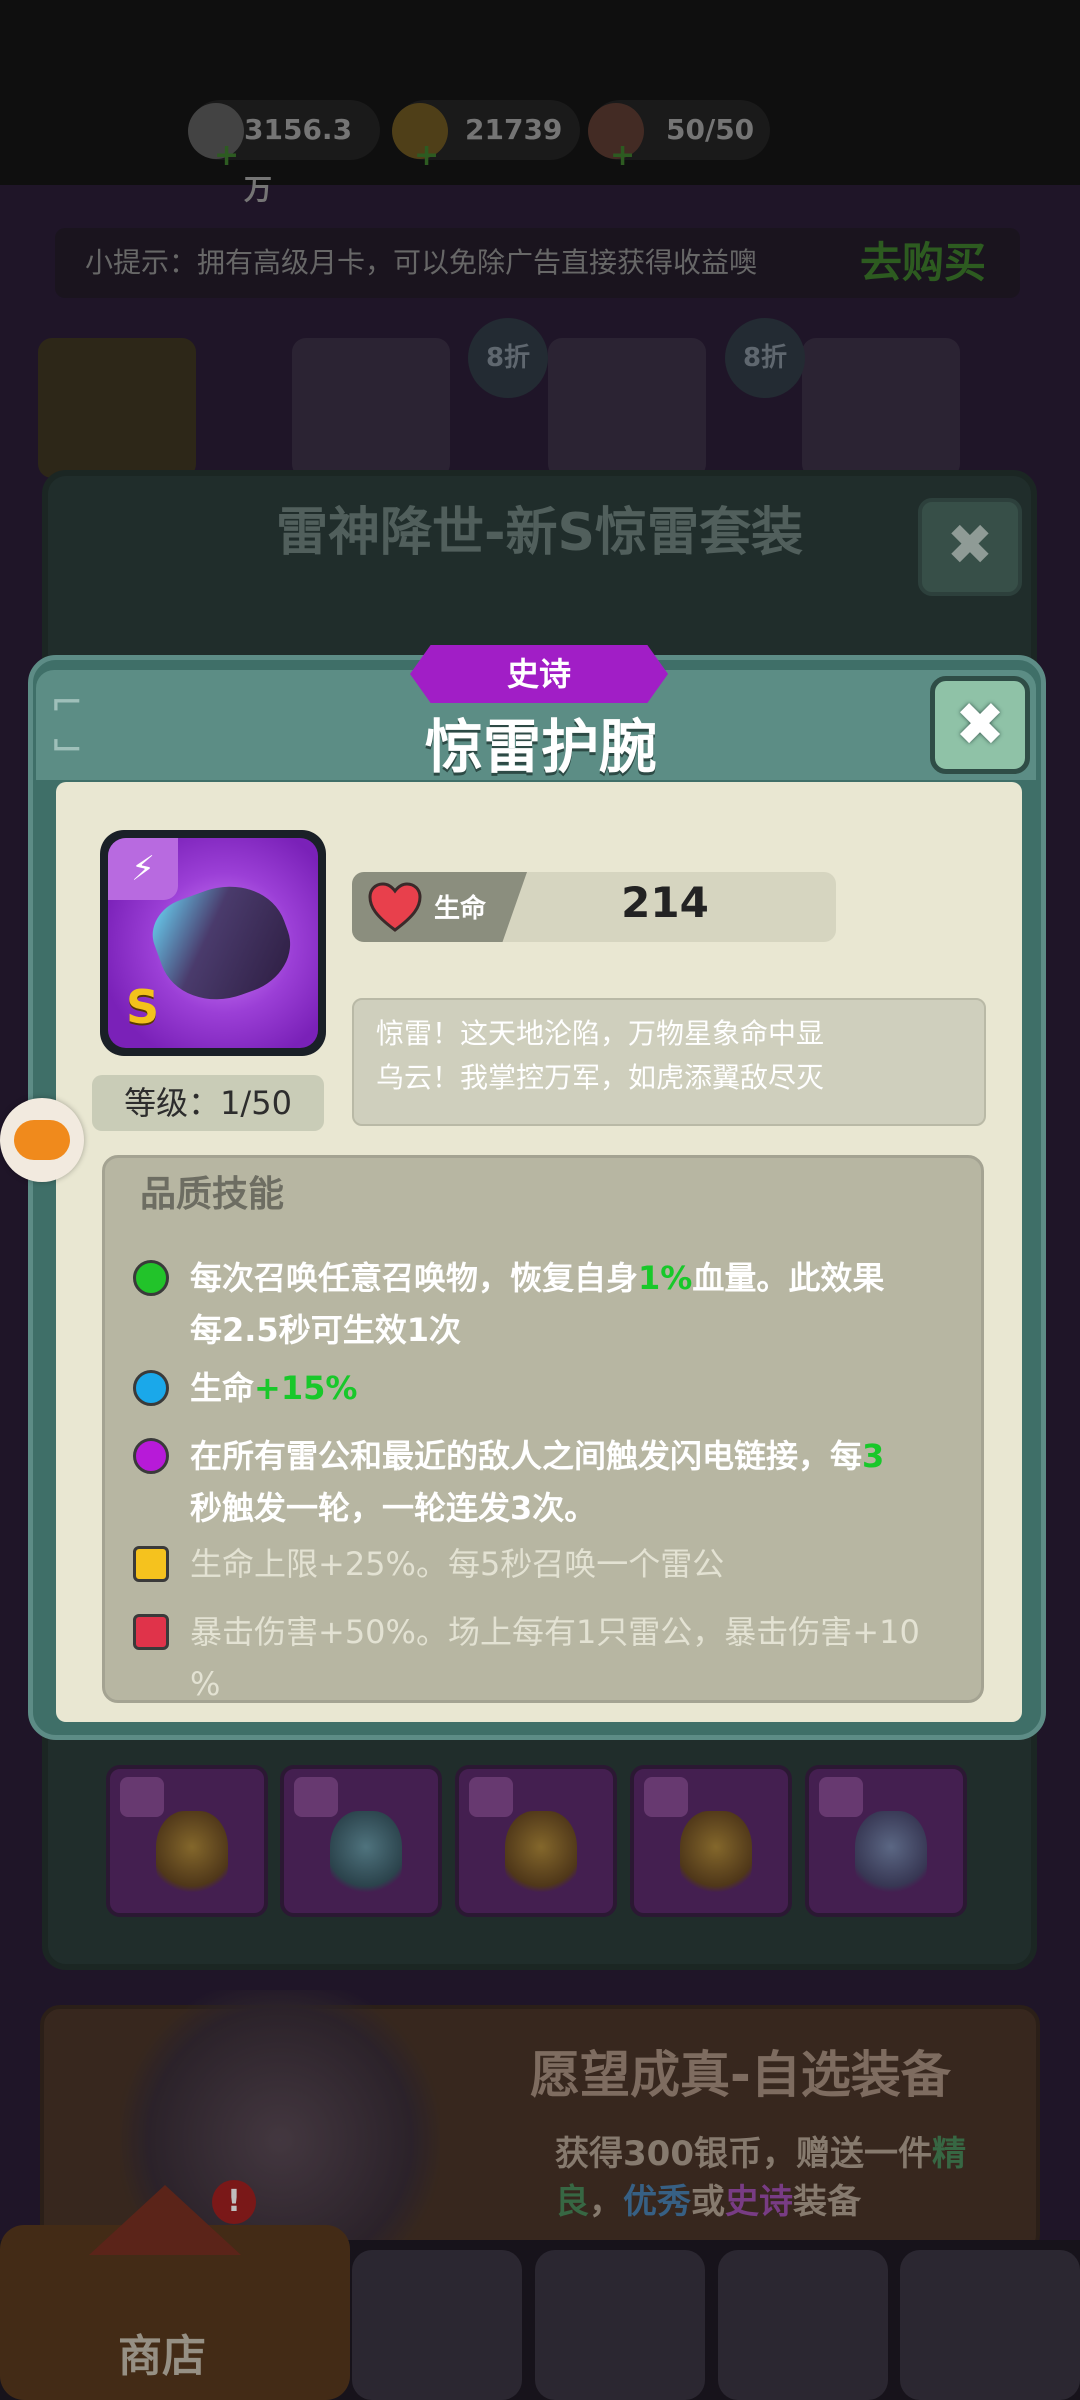 This screenshot has height=2400, width=1080. I want to click on gamepad-button, so click(42, 1140).